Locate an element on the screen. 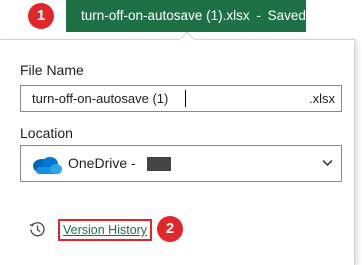  redacted-account-name is located at coordinates (159, 164).